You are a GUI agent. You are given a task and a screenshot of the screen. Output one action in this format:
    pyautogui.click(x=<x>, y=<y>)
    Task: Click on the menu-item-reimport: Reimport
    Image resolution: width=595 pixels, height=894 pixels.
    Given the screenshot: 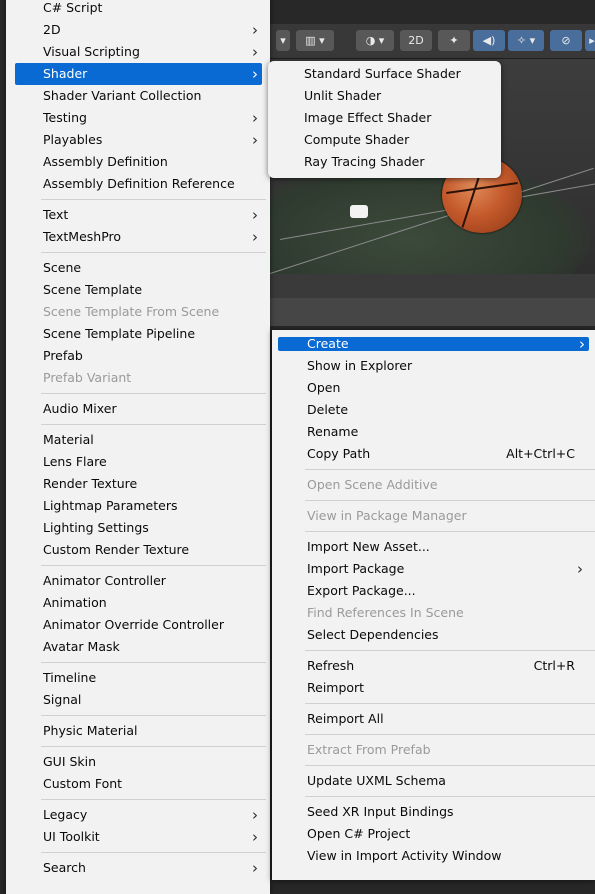 What is the action you would take?
    pyautogui.click(x=433, y=688)
    